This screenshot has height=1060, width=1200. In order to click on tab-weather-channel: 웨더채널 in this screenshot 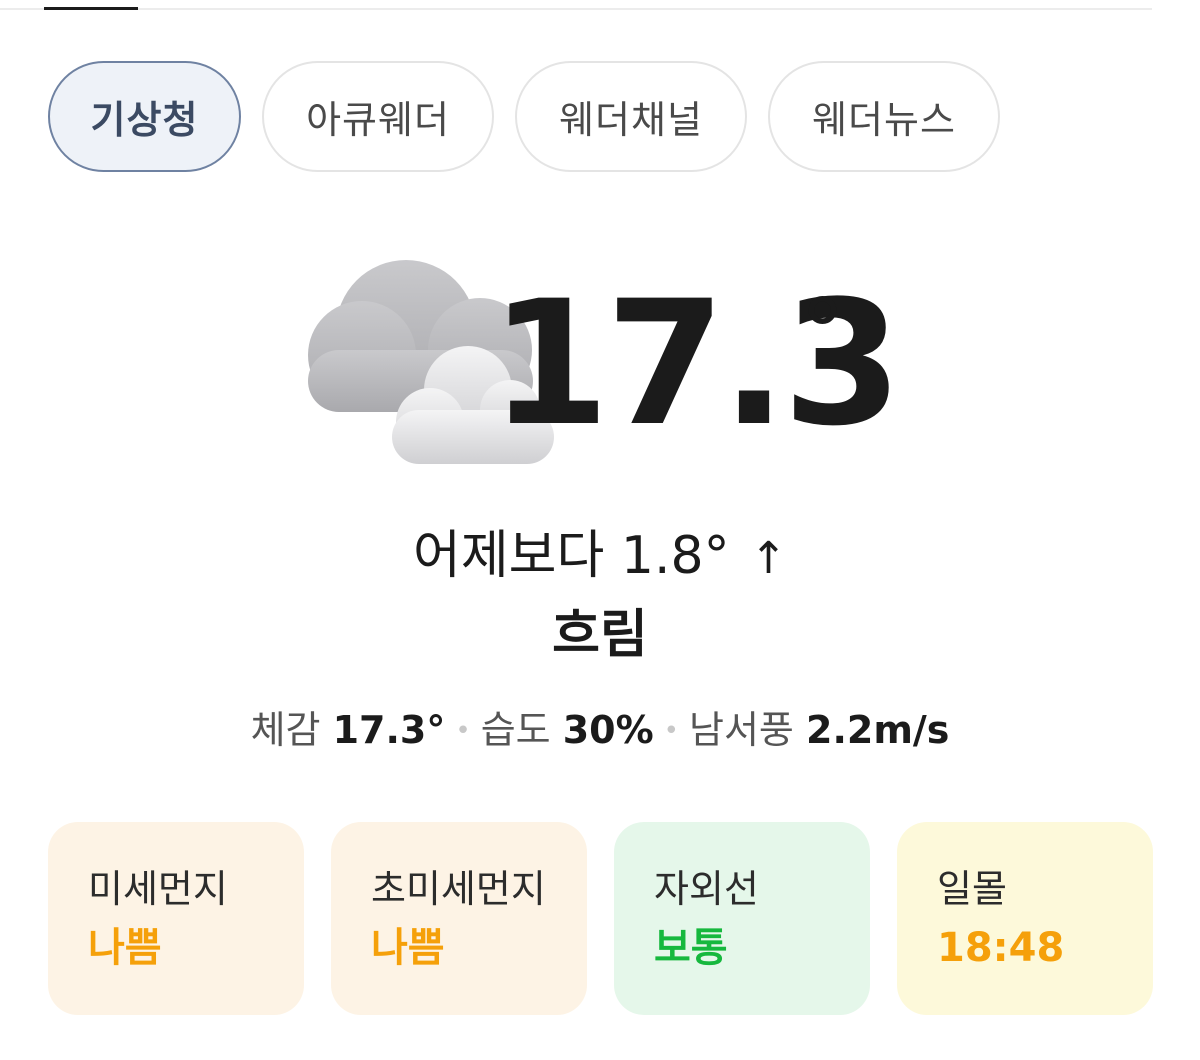, I will do `click(631, 116)`.